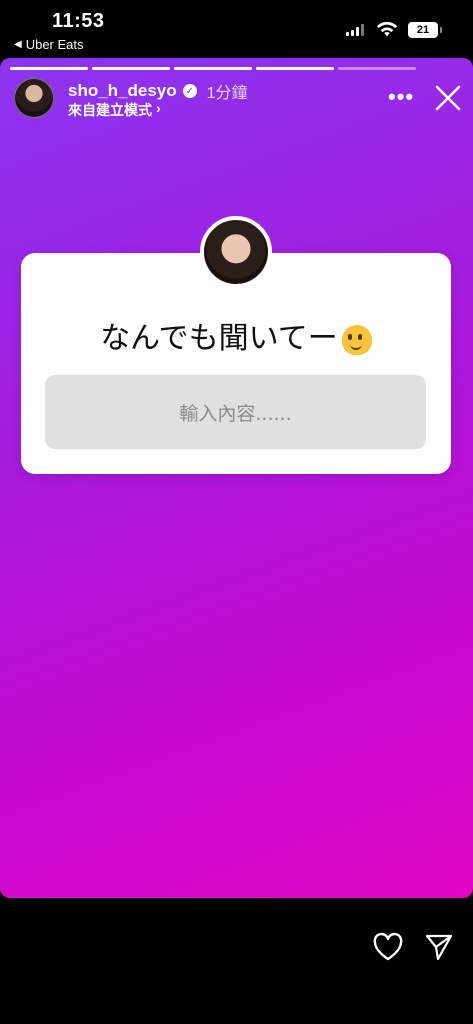 The height and width of the screenshot is (1024, 473). Describe the element at coordinates (227, 93) in the screenshot. I see `story-time-ago: 1分鐘` at that location.